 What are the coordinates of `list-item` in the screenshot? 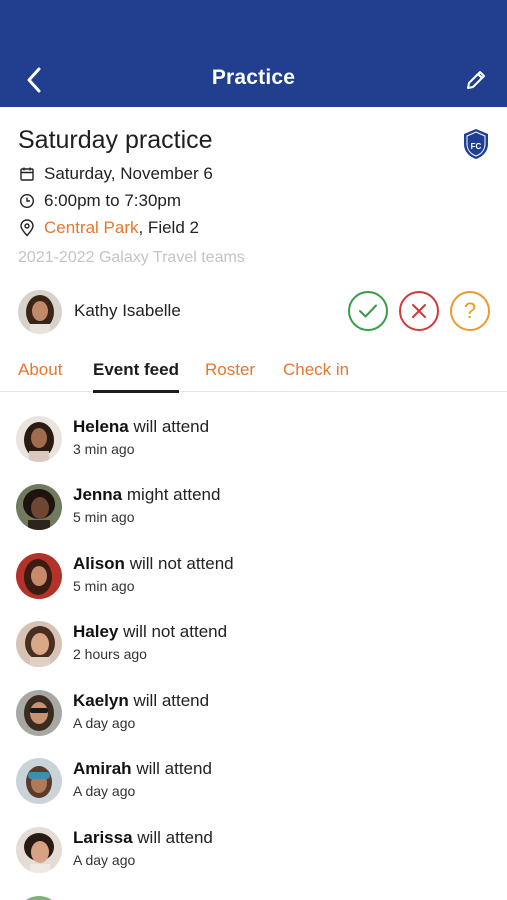 It's located at (256, 886).